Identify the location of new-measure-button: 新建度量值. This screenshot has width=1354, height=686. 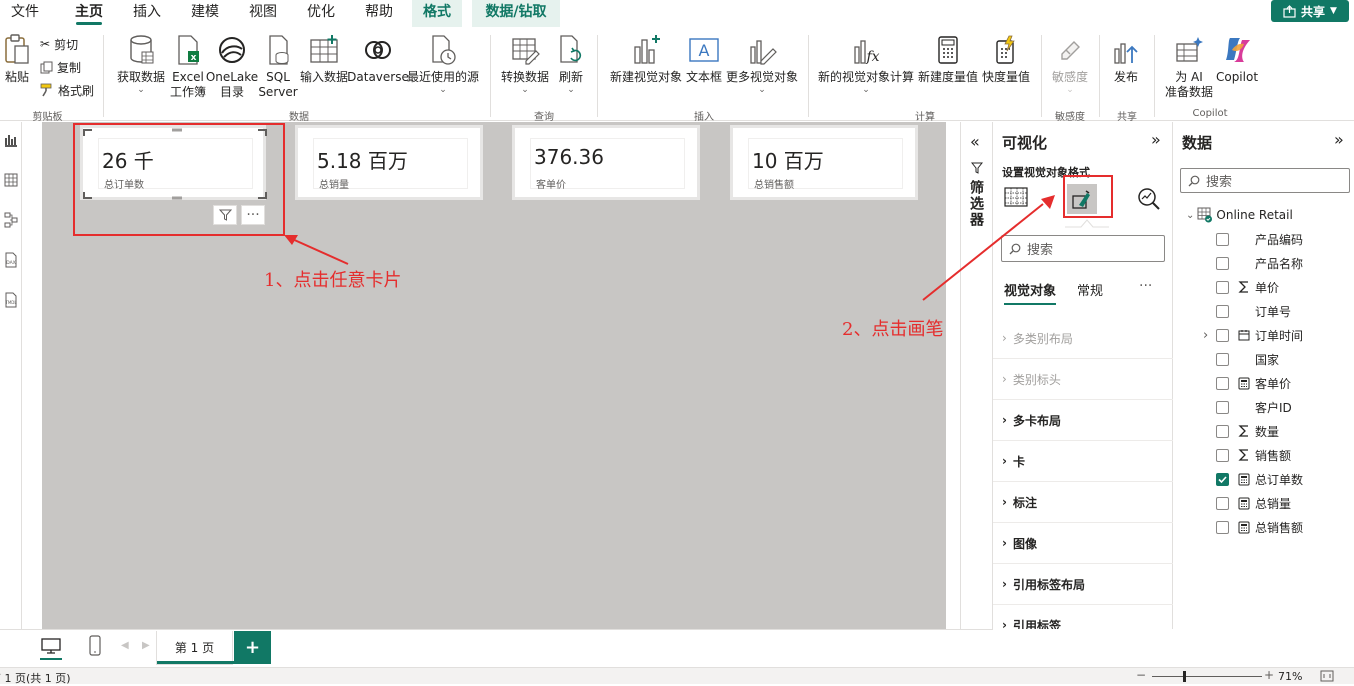
(948, 59).